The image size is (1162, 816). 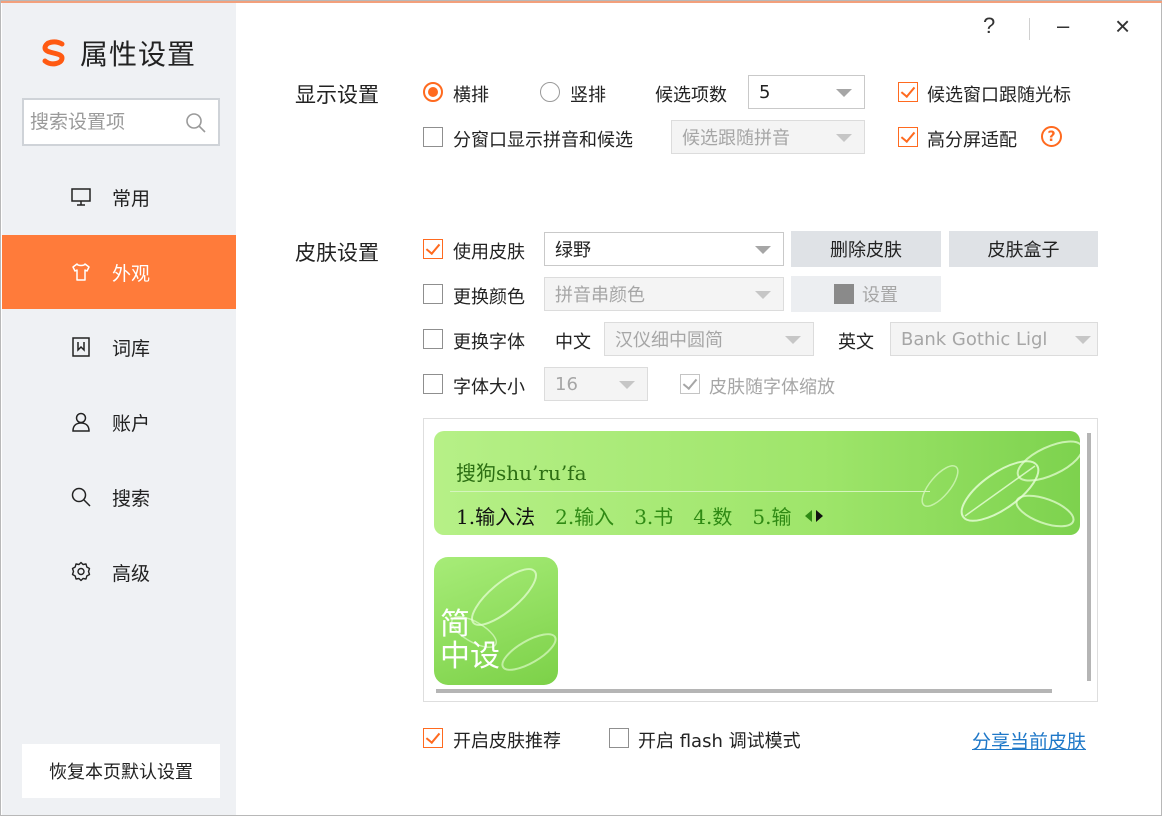 I want to click on sidebar-item-label: 高级, so click(x=131, y=573).